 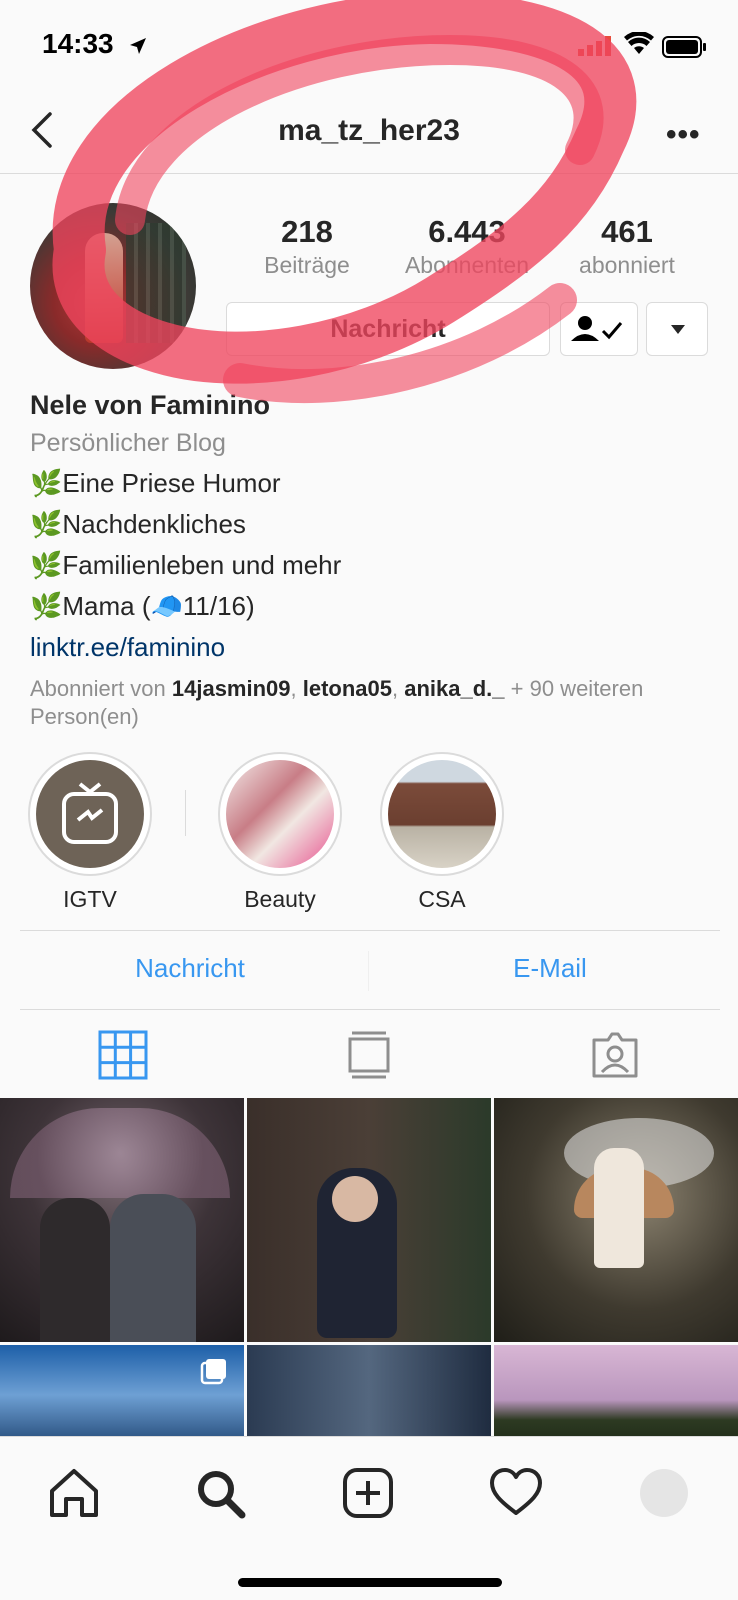 I want to click on heart-icon, so click(x=516, y=1493).